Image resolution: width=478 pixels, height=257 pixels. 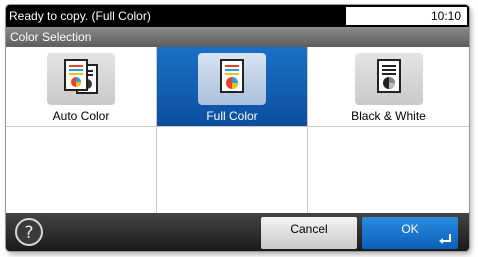 I want to click on option-label: Auto Color, so click(x=81, y=116).